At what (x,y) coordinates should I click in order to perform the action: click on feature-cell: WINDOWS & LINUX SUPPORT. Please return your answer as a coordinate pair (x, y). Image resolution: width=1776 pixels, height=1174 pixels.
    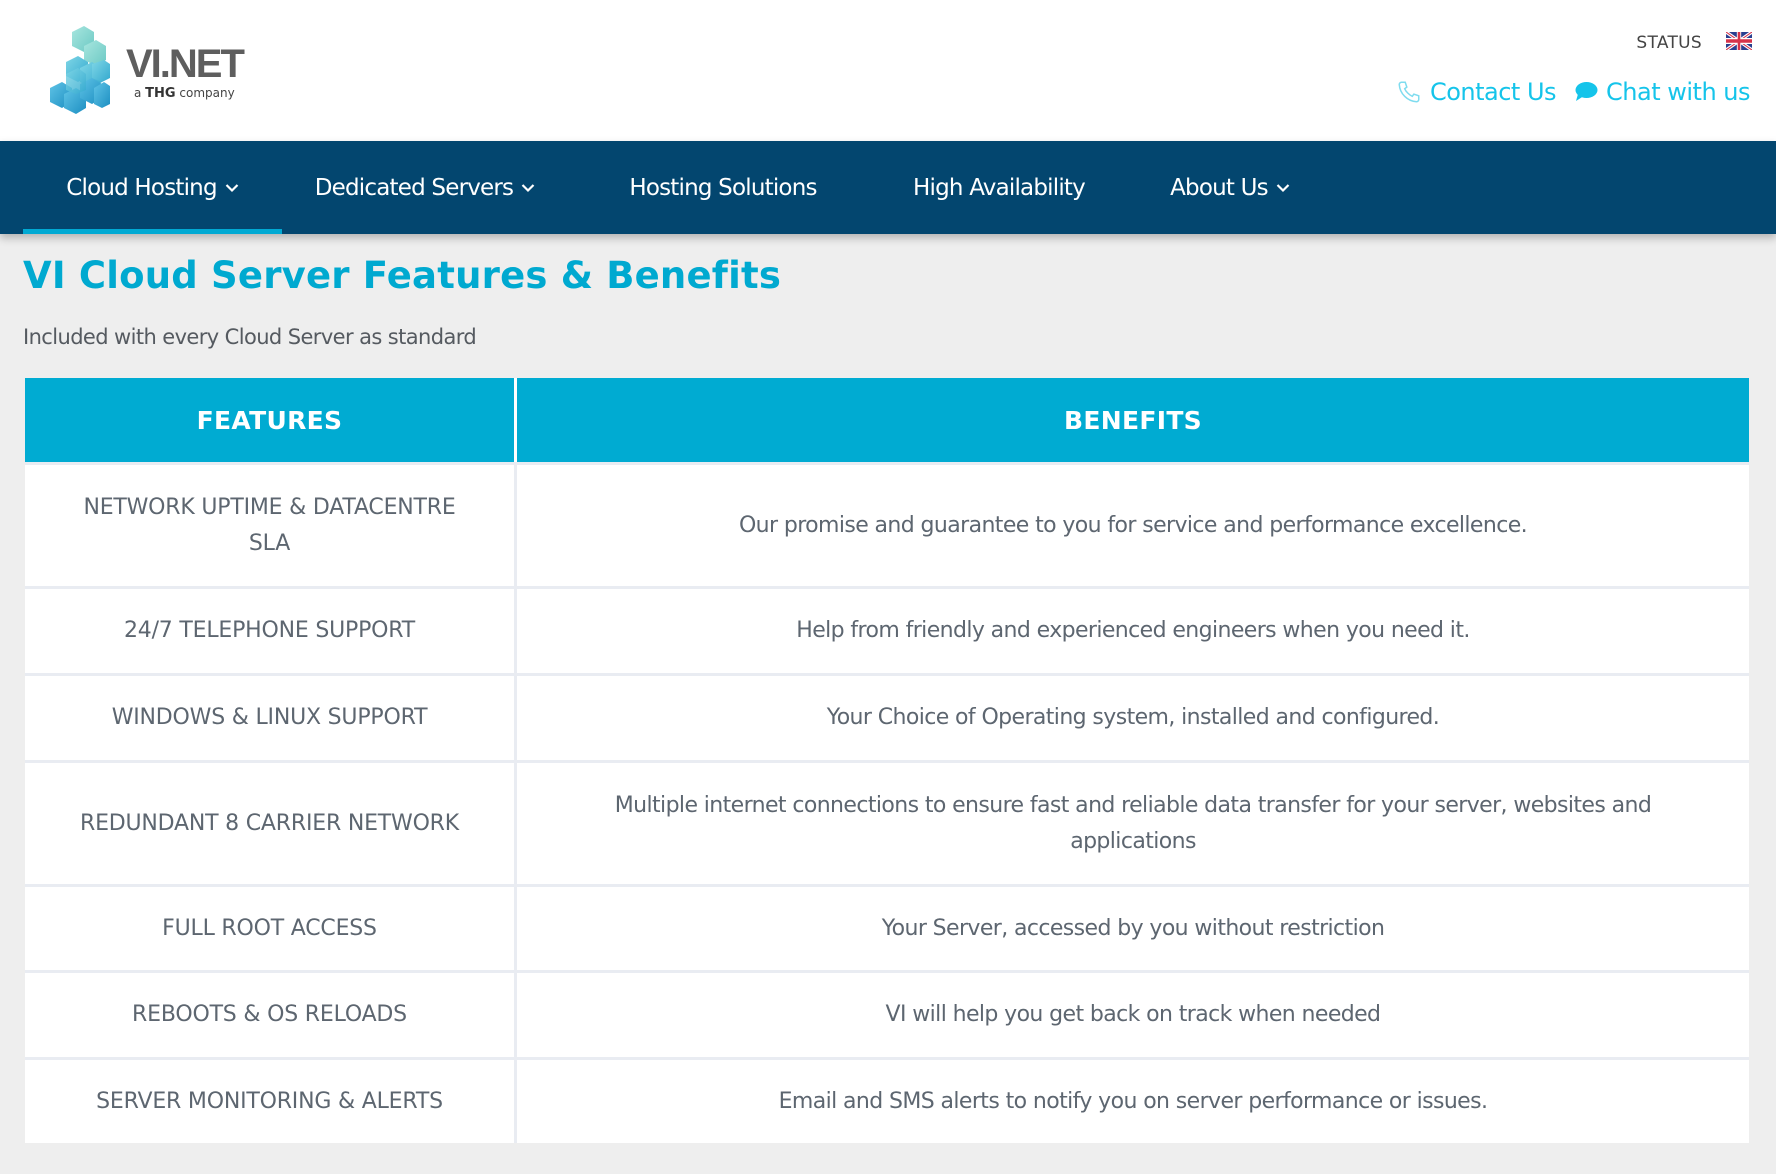
    Looking at the image, I should click on (271, 716).